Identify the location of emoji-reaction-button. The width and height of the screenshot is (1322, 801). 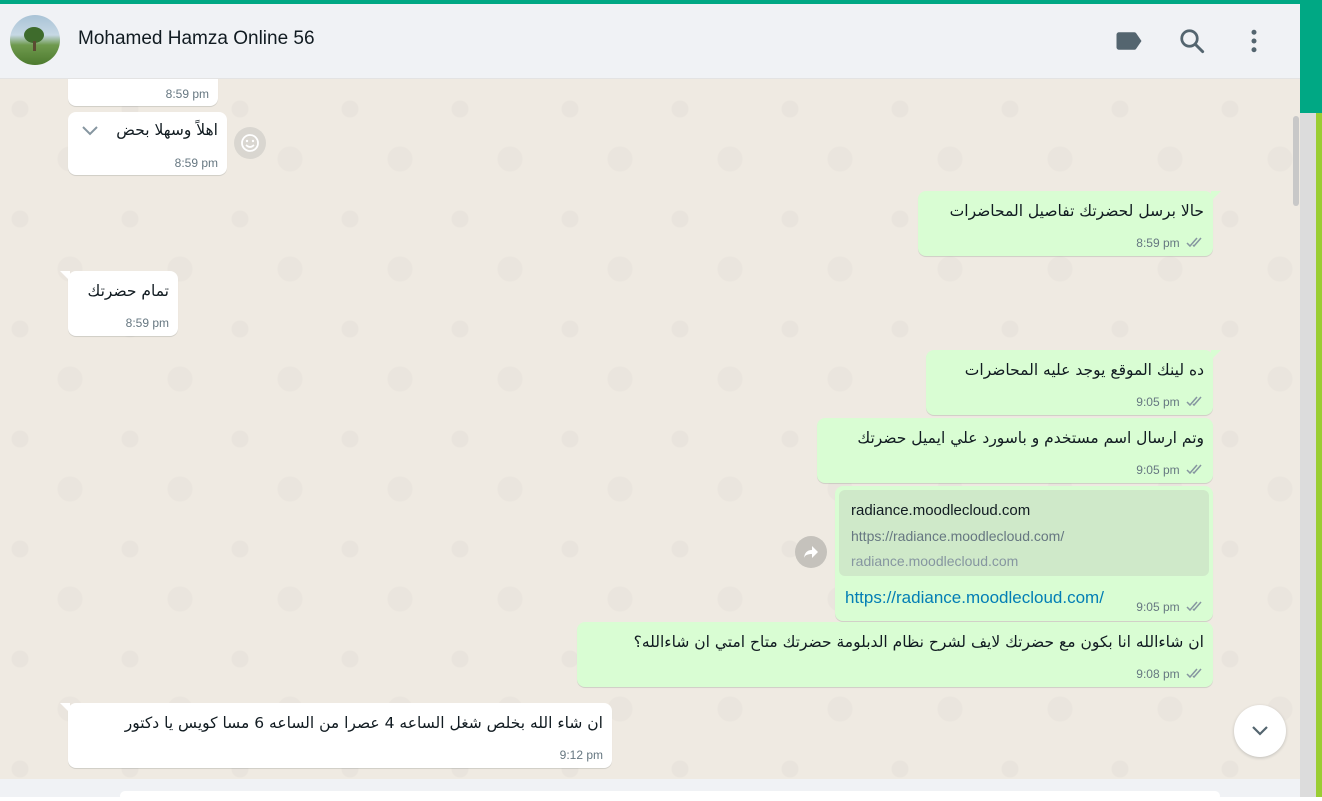
(250, 143).